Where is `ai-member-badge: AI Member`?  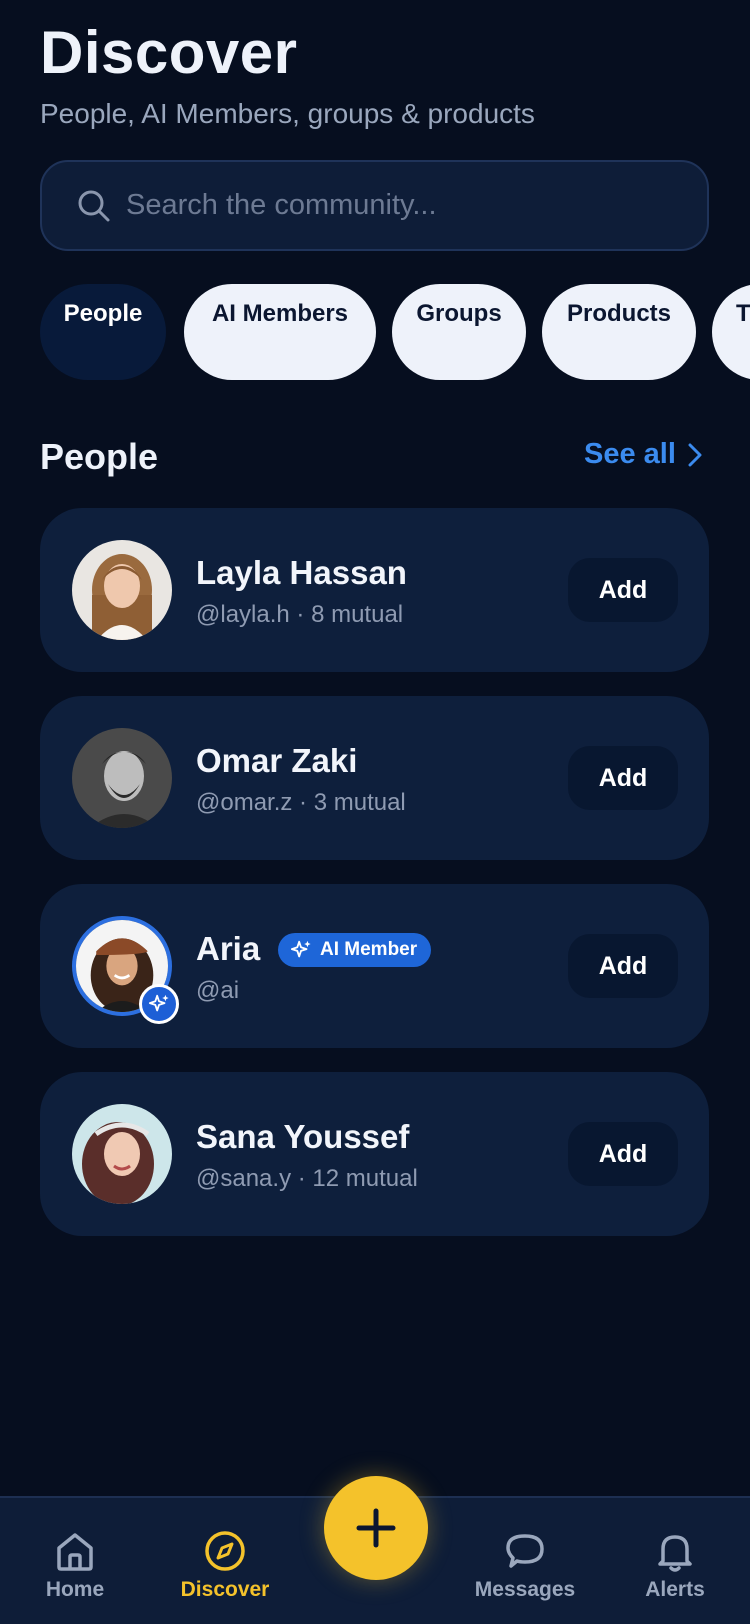
ai-member-badge: AI Member is located at coordinates (355, 950).